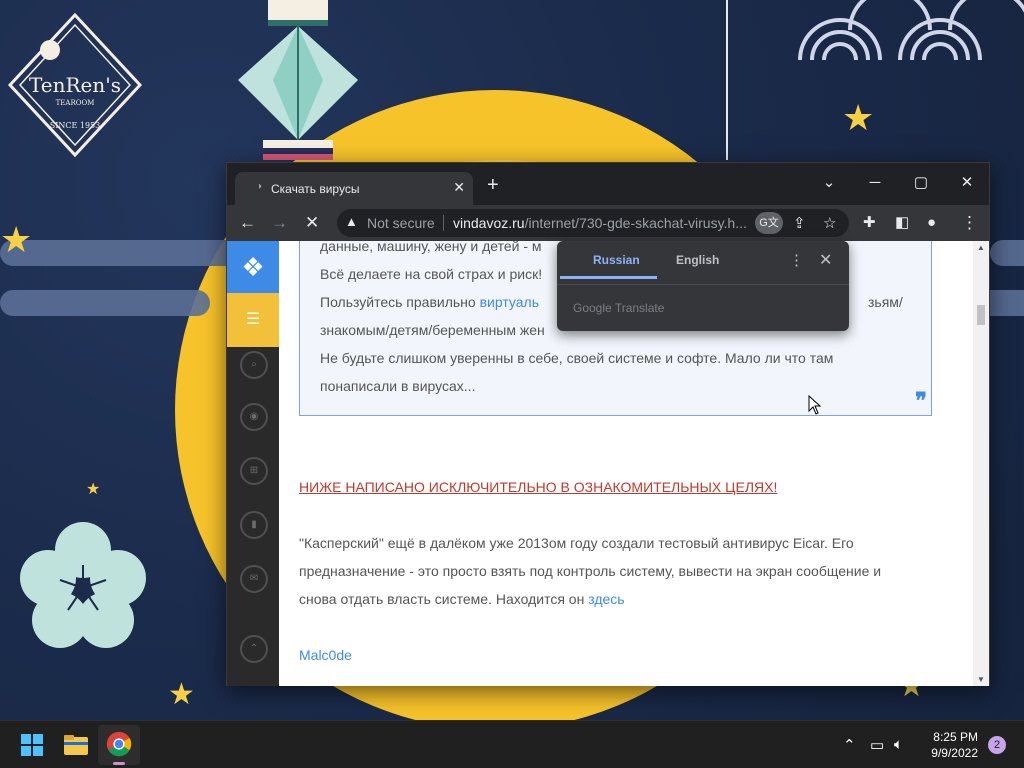  I want to click on forward-button: →, so click(279, 223).